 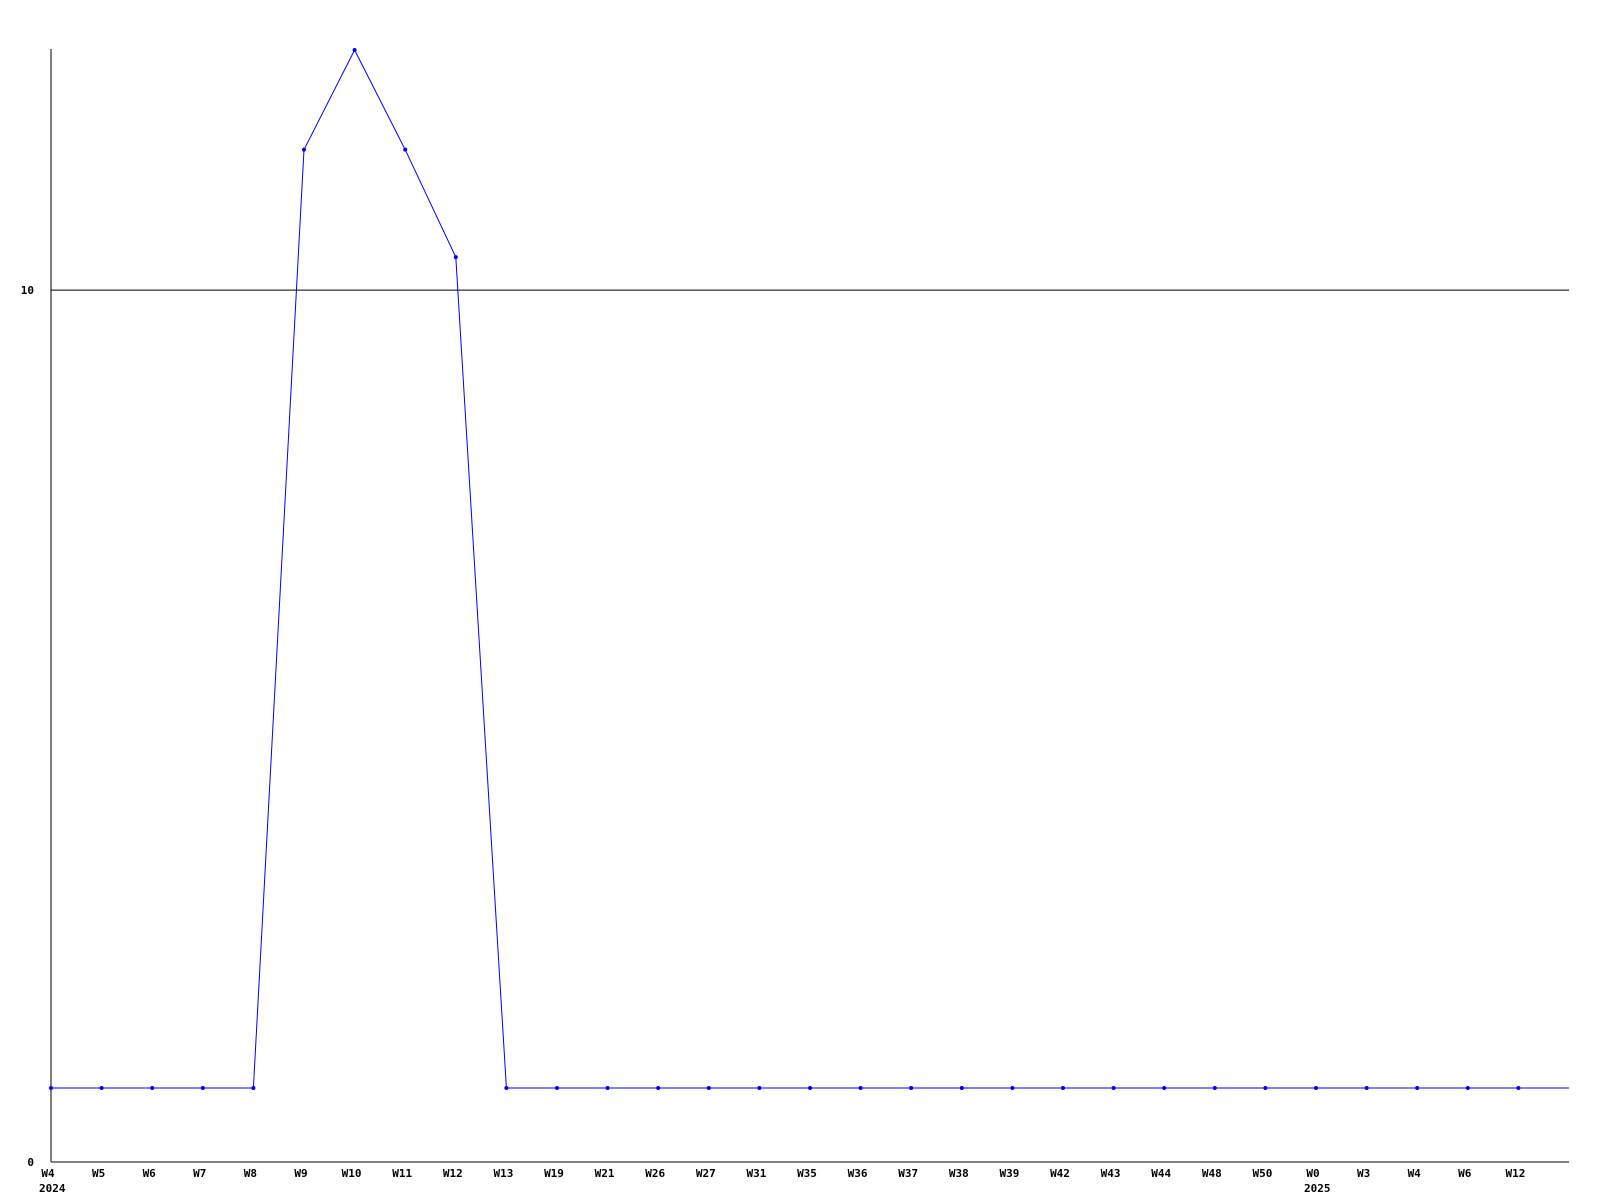 What do you see at coordinates (655, 1173) in the screenshot?
I see `x-tick-label: W26` at bounding box center [655, 1173].